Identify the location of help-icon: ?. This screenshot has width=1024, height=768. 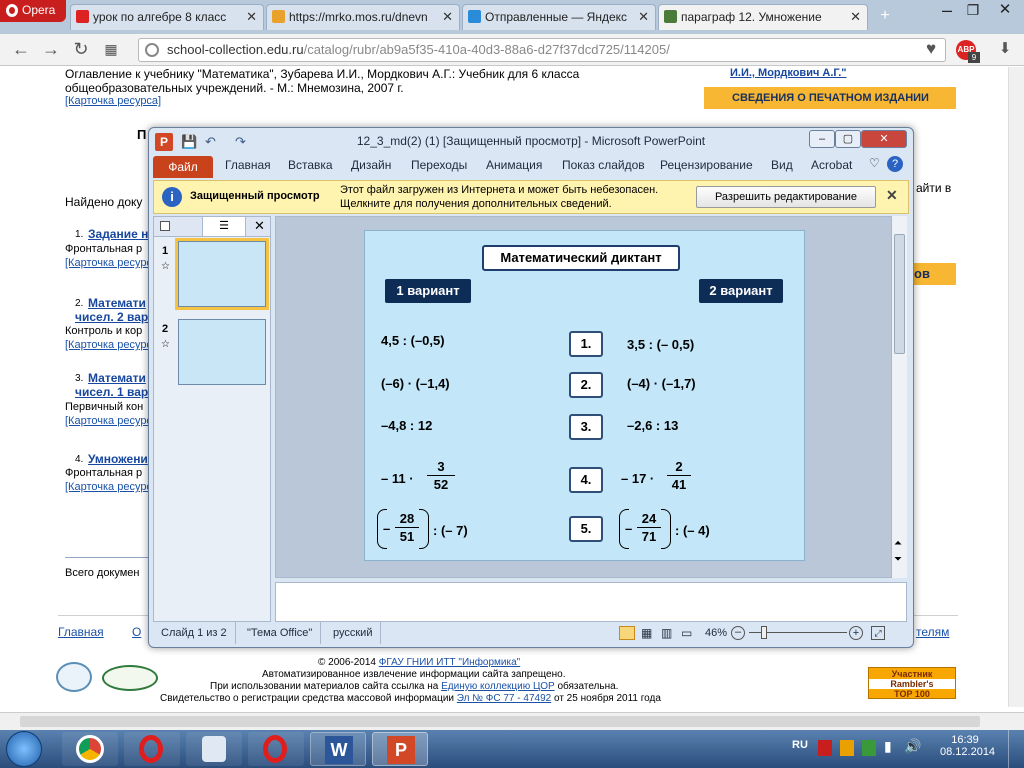
(895, 164).